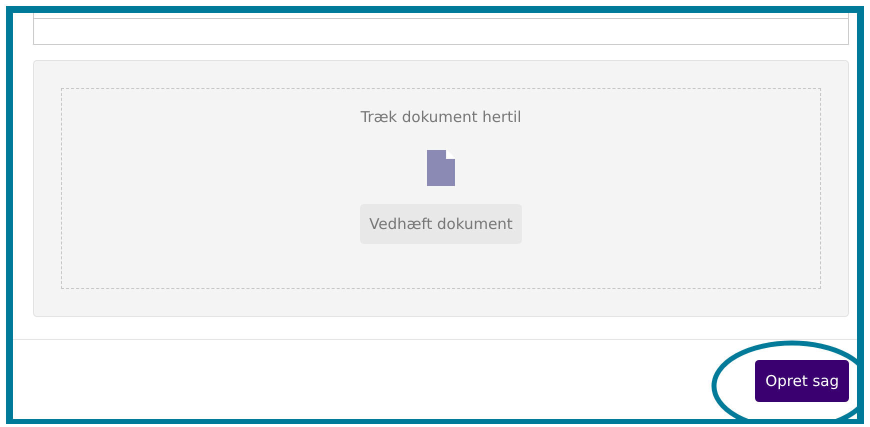 The height and width of the screenshot is (427, 870). What do you see at coordinates (441, 224) in the screenshot?
I see `attach-button: Vedhæft dokument` at bounding box center [441, 224].